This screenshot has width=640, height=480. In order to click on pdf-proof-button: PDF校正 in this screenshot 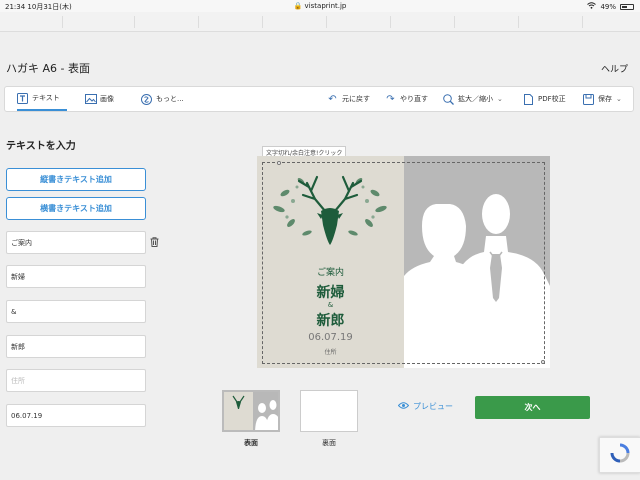, I will do `click(544, 99)`.